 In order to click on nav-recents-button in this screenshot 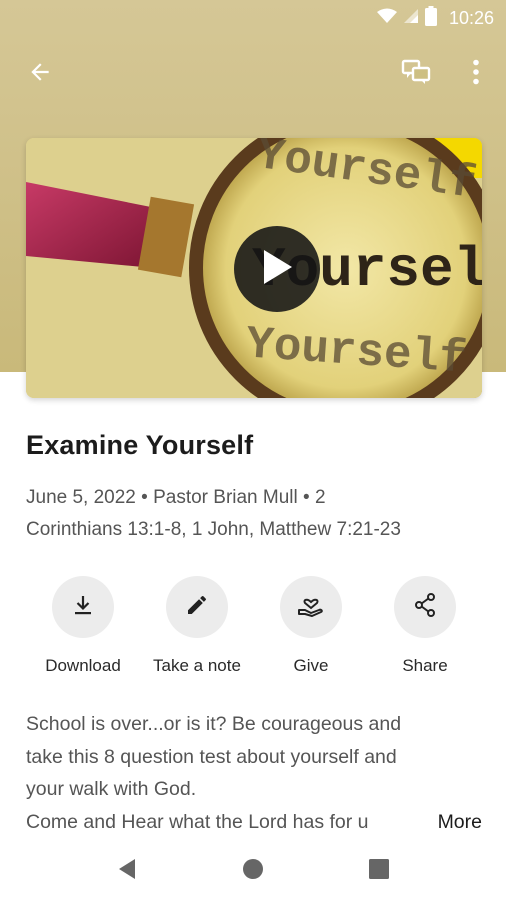, I will do `click(379, 871)`.